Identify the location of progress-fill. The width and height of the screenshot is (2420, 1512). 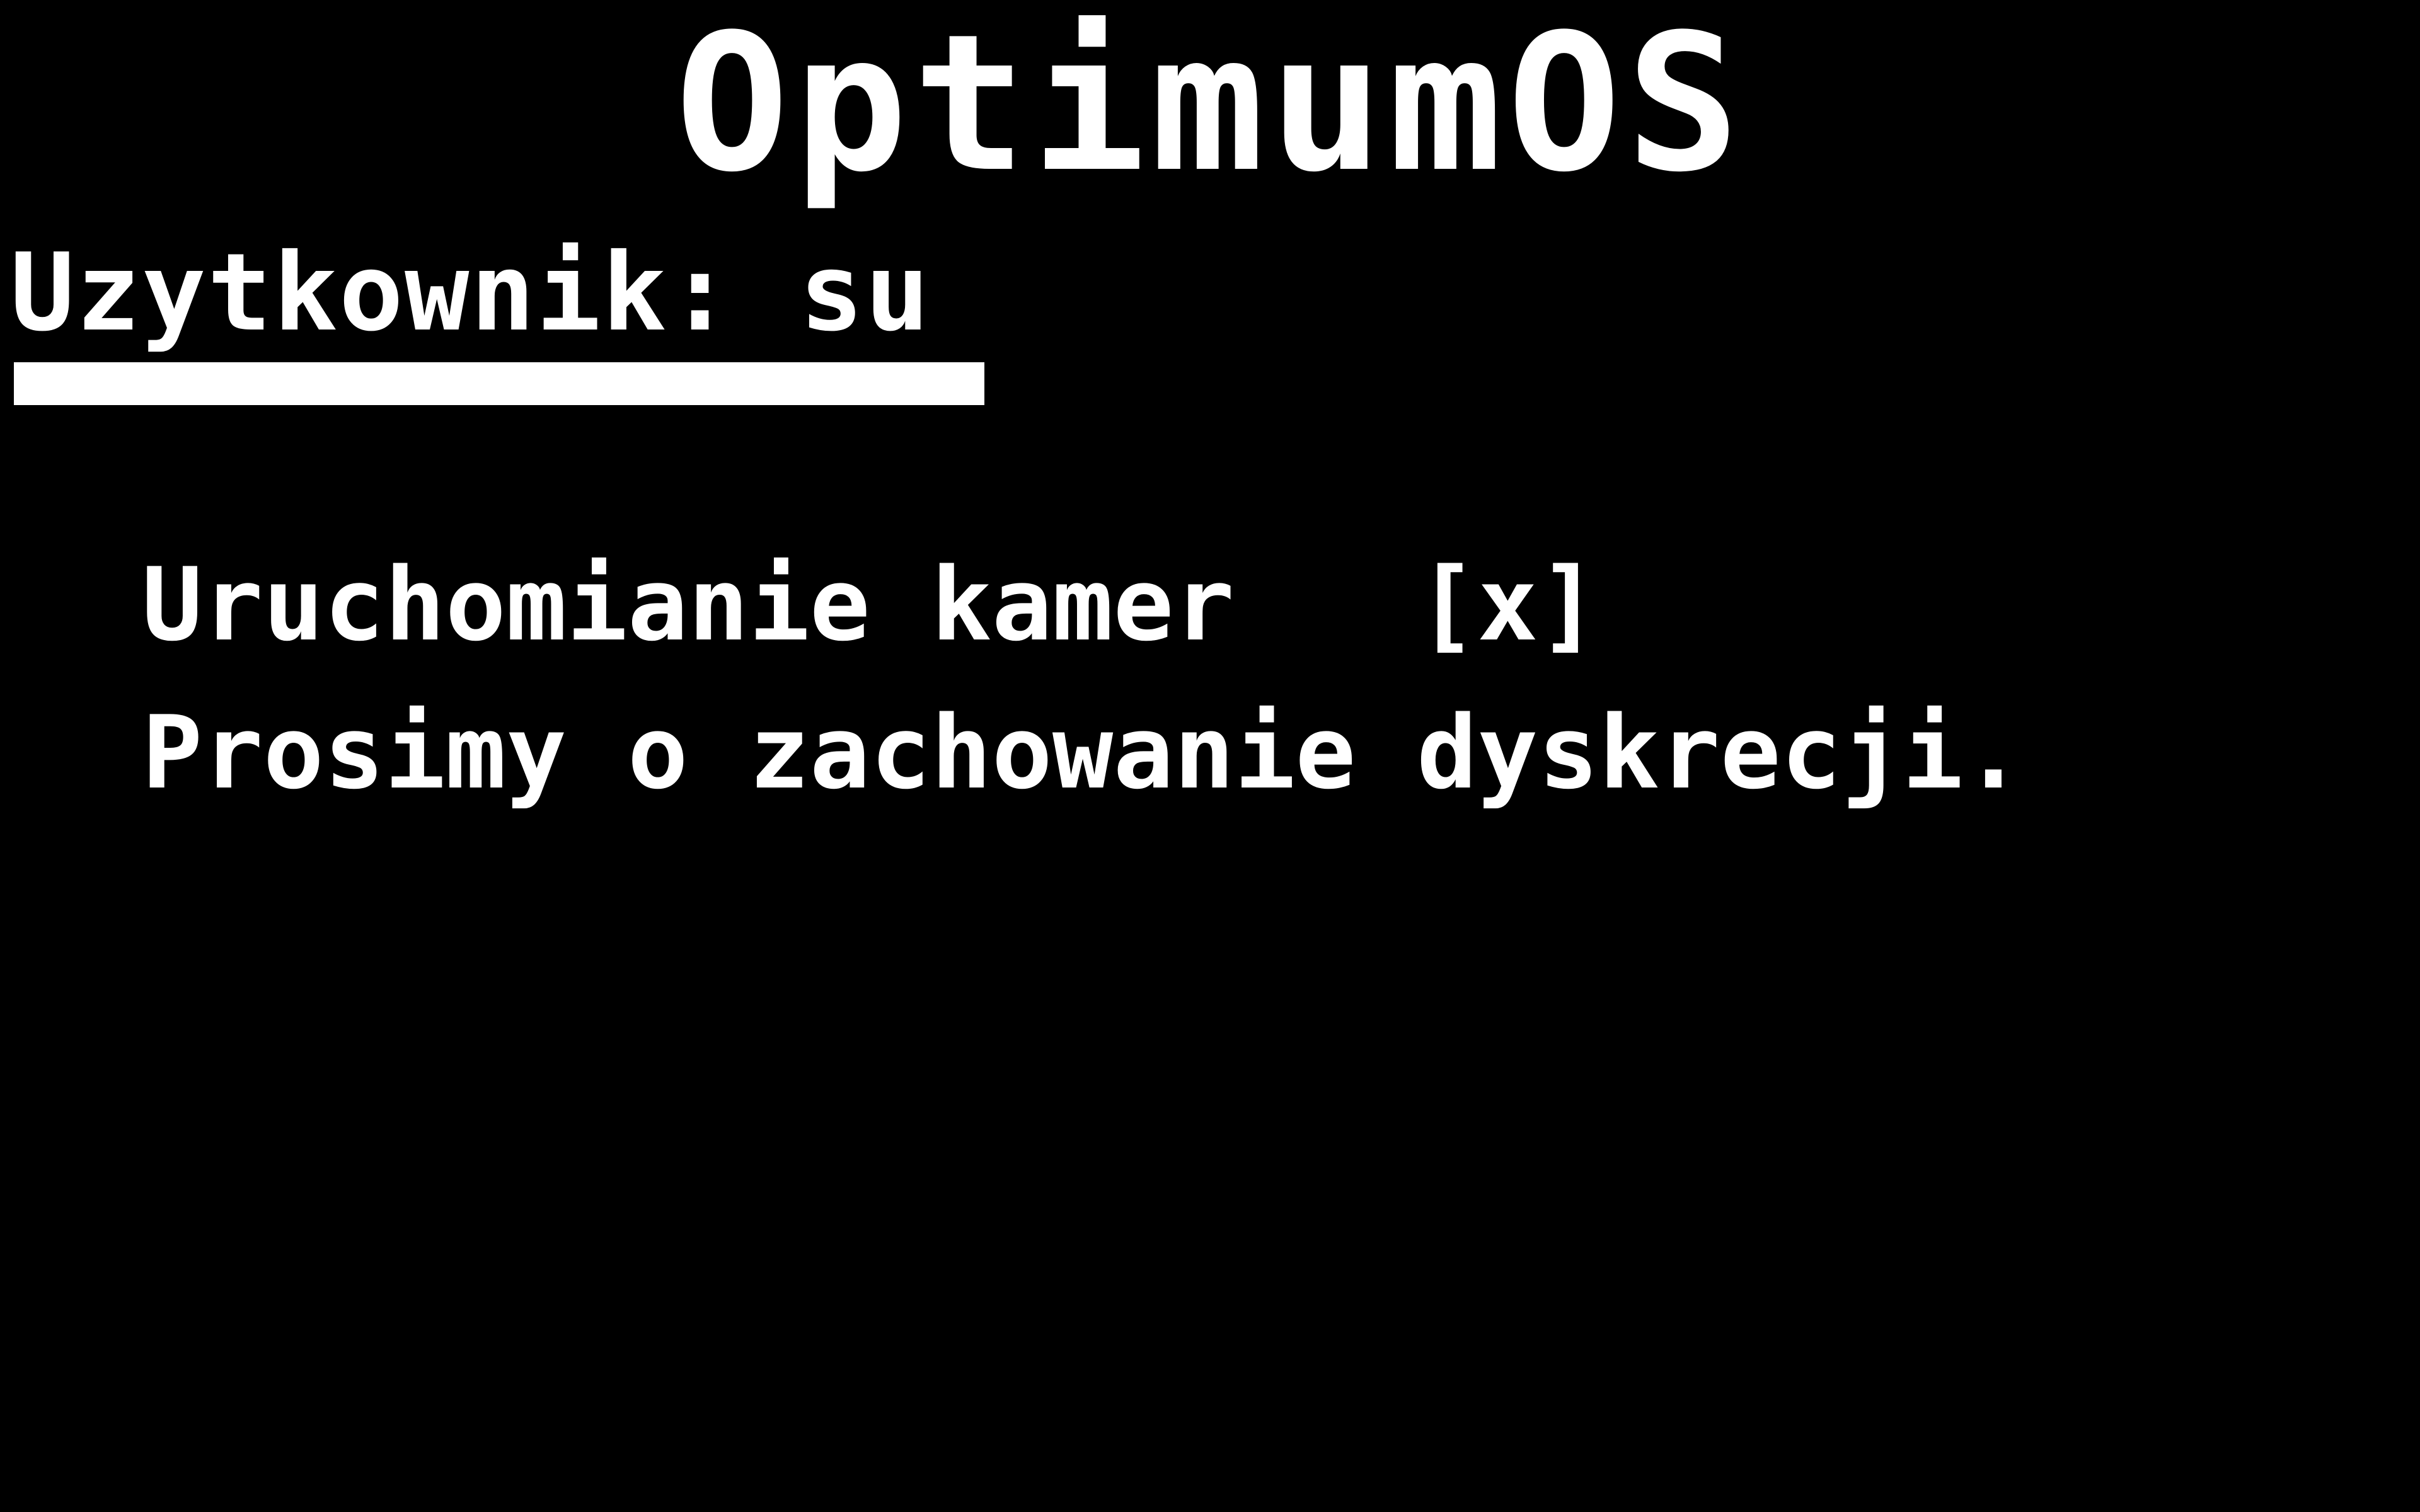
(499, 383).